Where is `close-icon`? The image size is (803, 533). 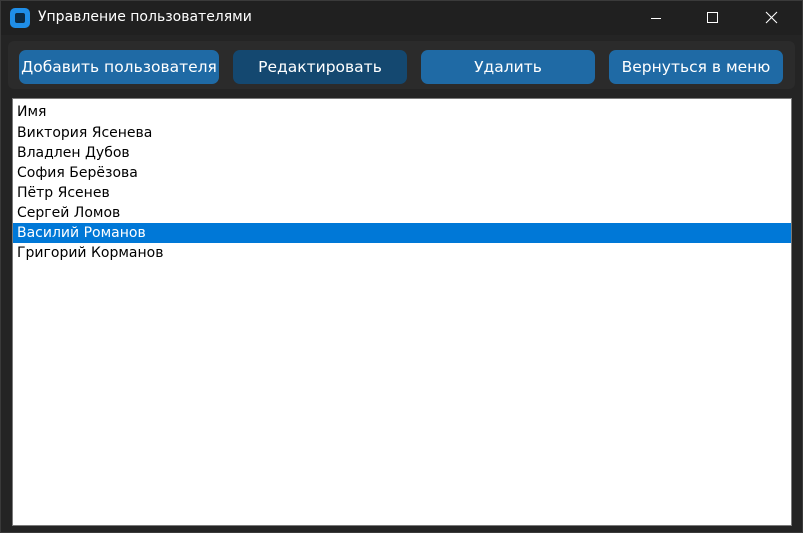
close-icon is located at coordinates (771, 17).